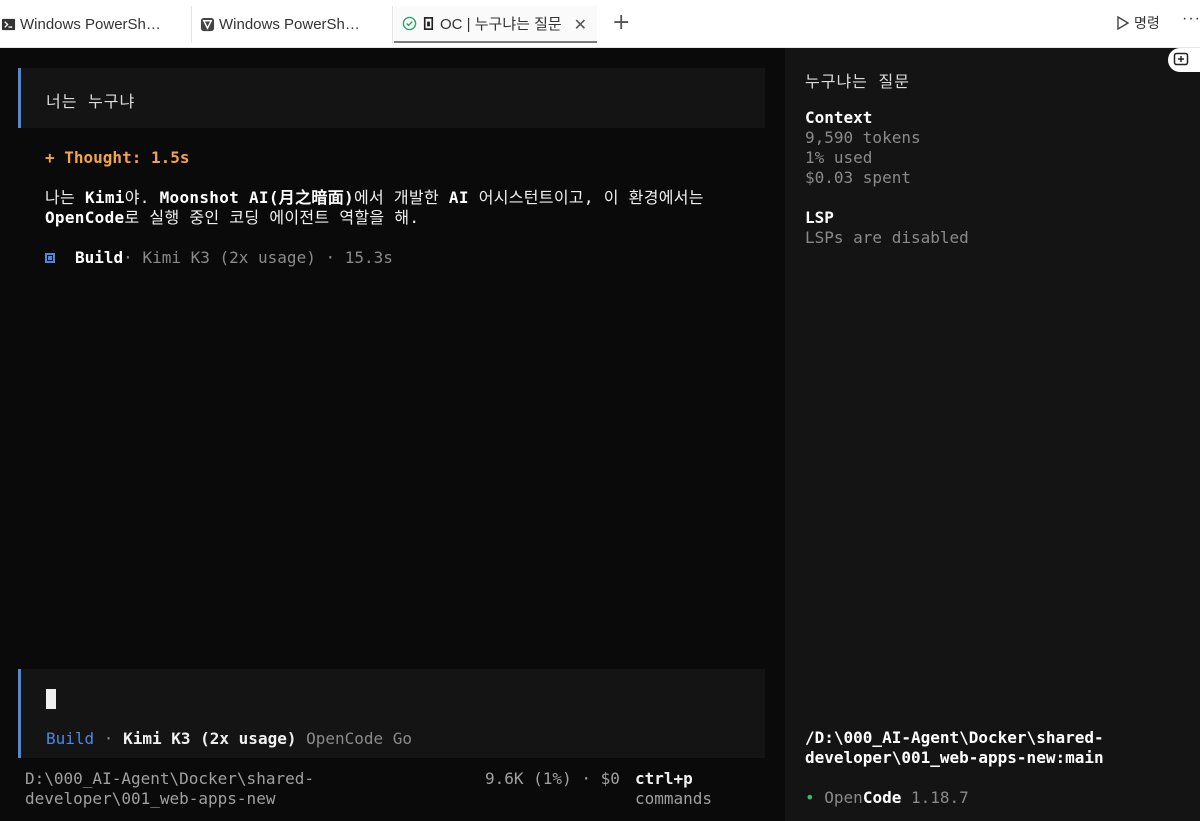  What do you see at coordinates (586, 197) in the screenshot?
I see `answer-text: 어시스턴트이고, 이 환경에서는` at bounding box center [586, 197].